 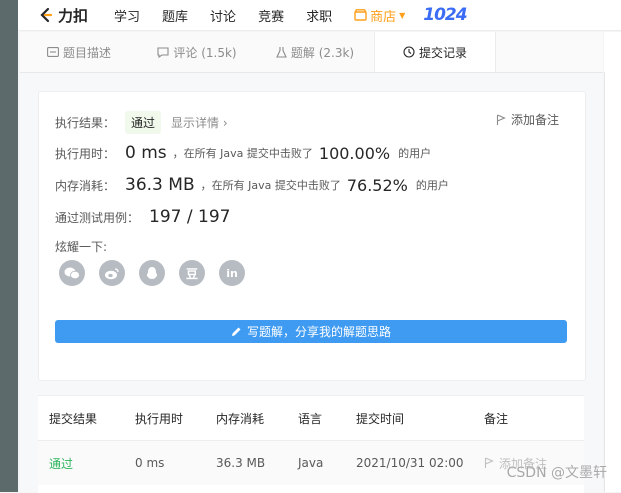 I want to click on tab-description-label: 题目描述, so click(x=86, y=52).